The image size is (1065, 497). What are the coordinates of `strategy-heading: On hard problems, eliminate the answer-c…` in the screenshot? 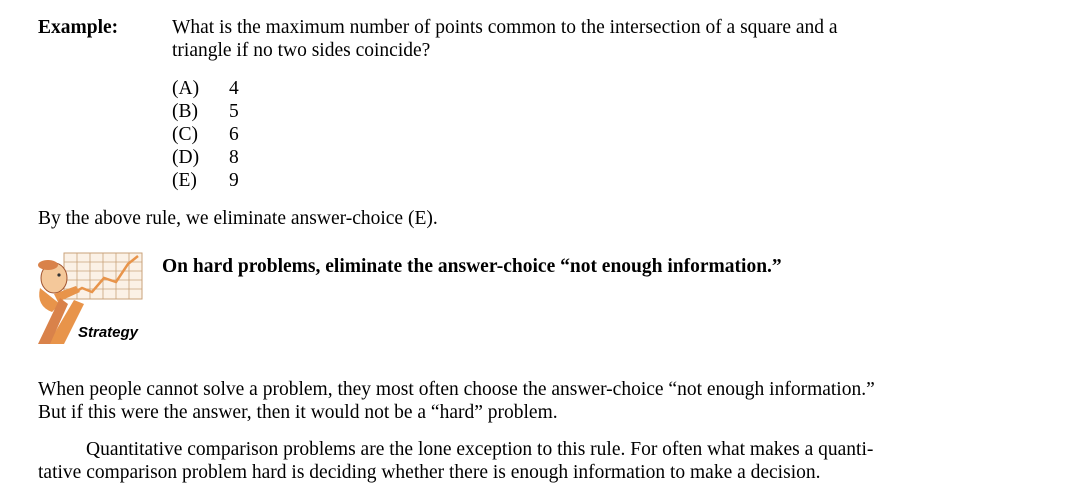 It's located at (472, 266).